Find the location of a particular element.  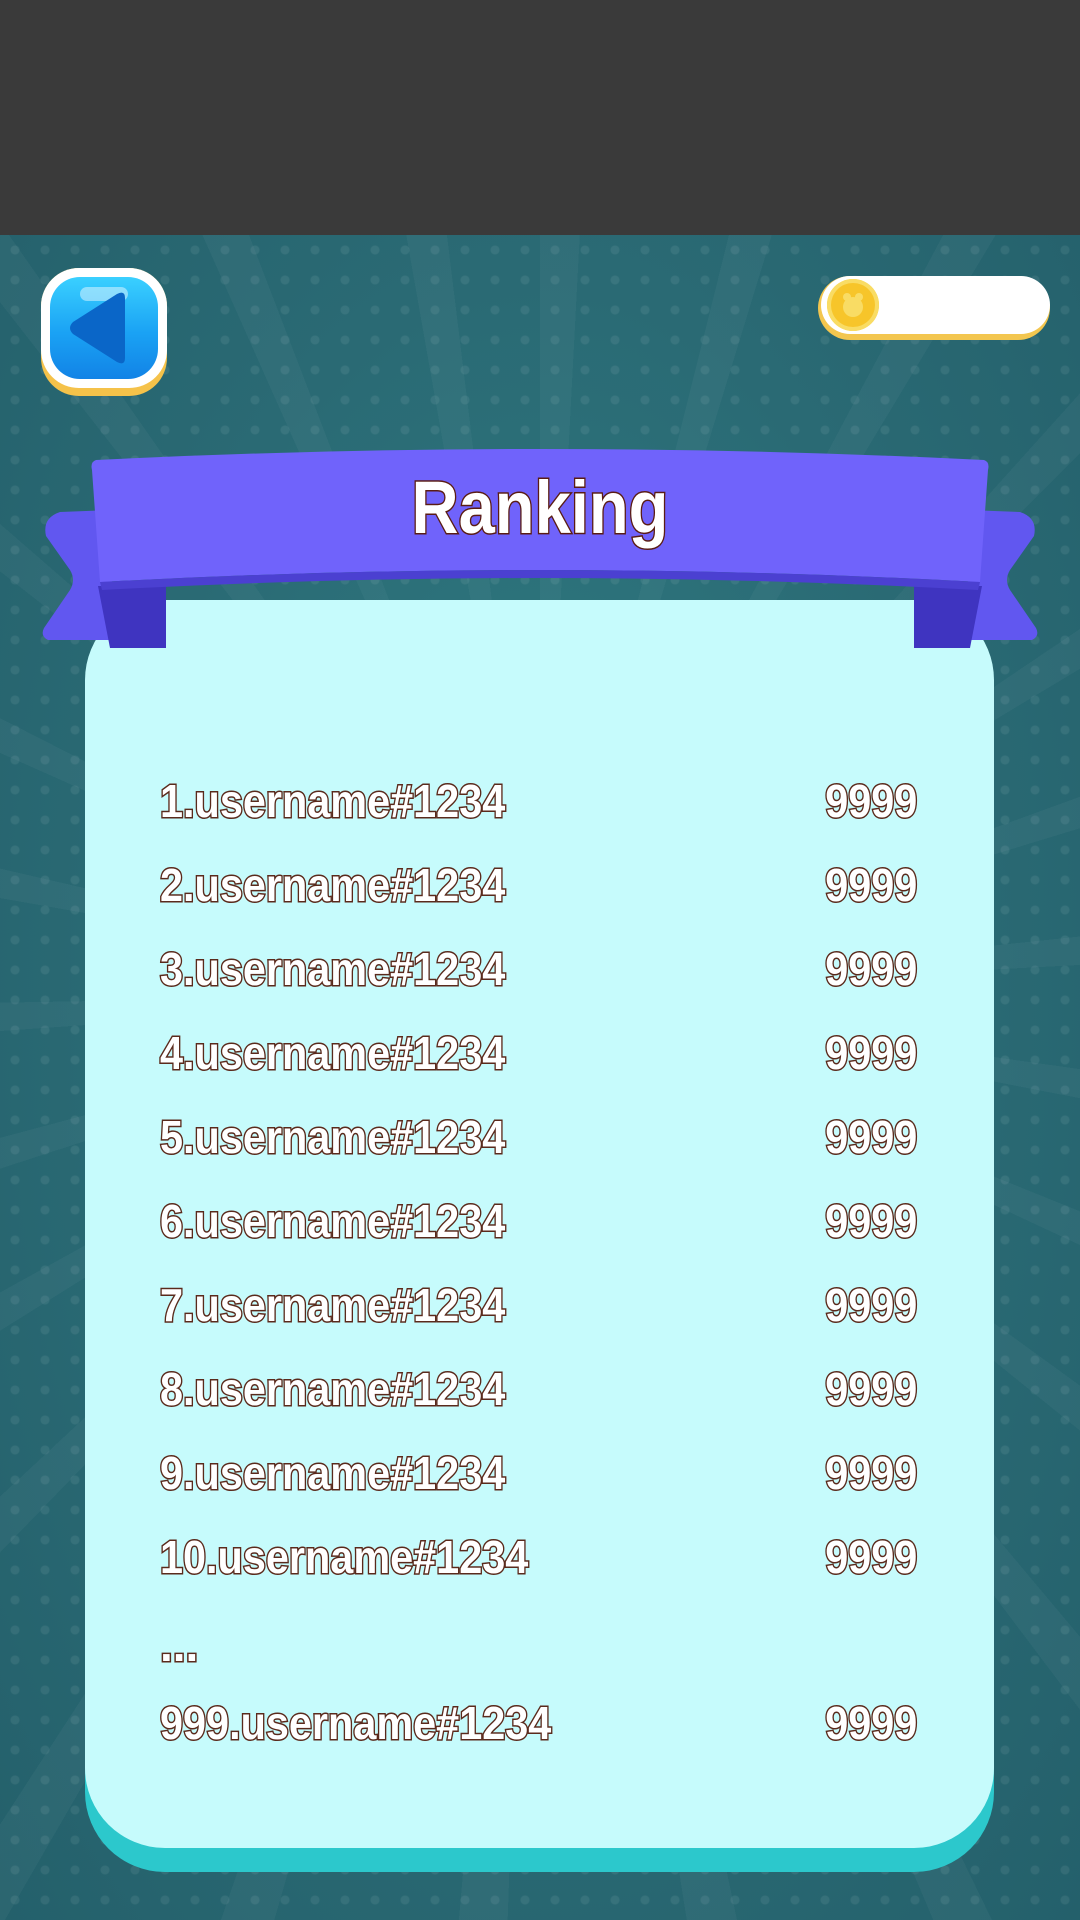

back-button is located at coordinates (104, 332).